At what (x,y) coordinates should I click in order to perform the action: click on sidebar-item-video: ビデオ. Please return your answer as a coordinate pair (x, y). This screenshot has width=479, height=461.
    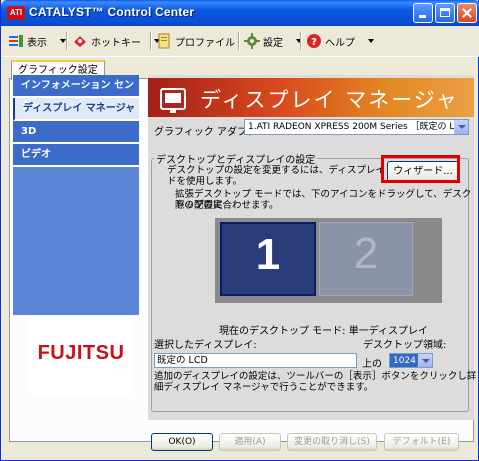
    Looking at the image, I should click on (76, 155).